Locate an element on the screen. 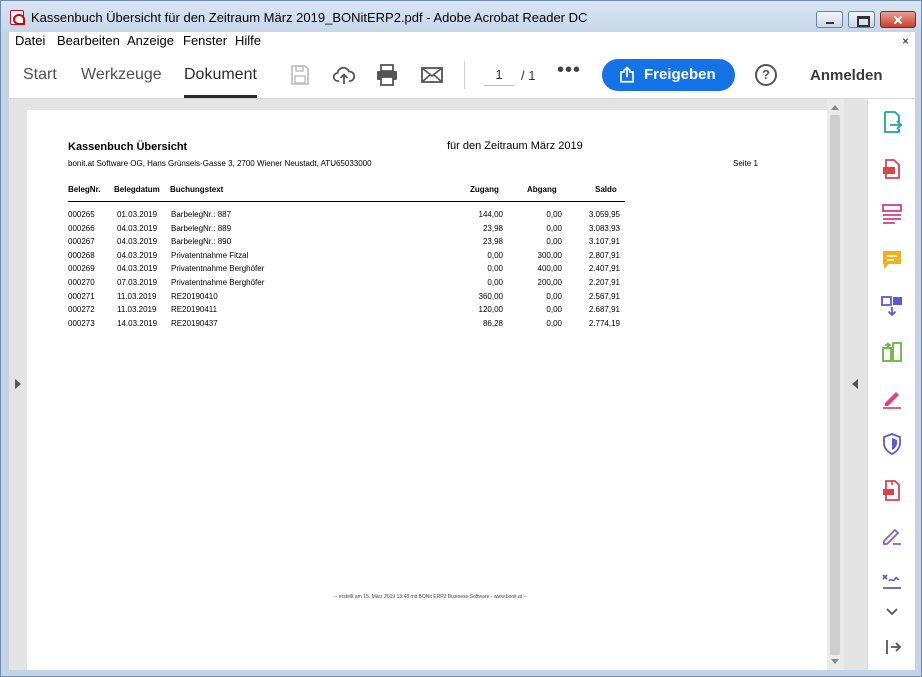  cell-zugang: 86,28 is located at coordinates (492, 323).